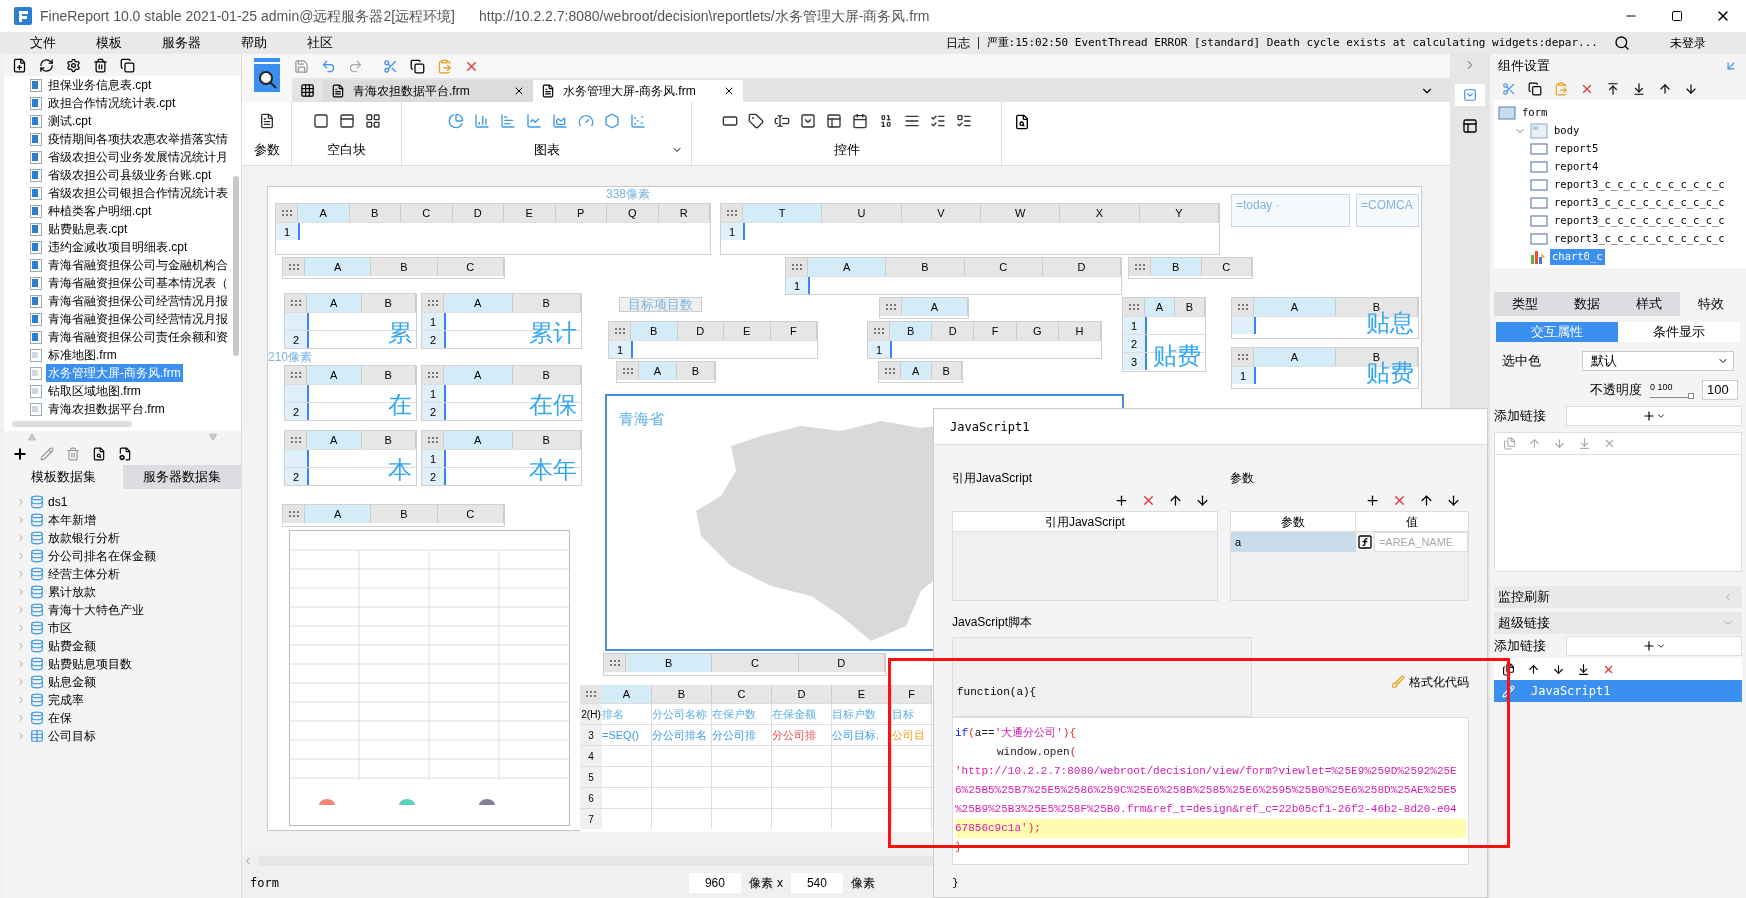  Describe the element at coordinates (1470, 95) in the screenshot. I see `component-panel-button` at that location.